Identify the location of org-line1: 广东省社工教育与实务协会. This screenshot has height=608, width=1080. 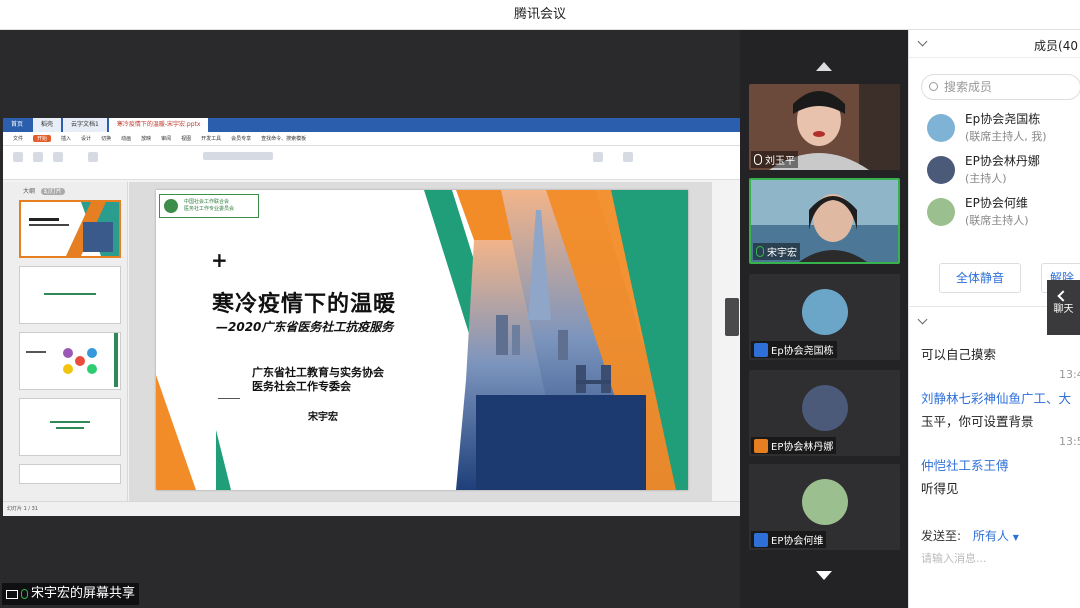
(318, 372).